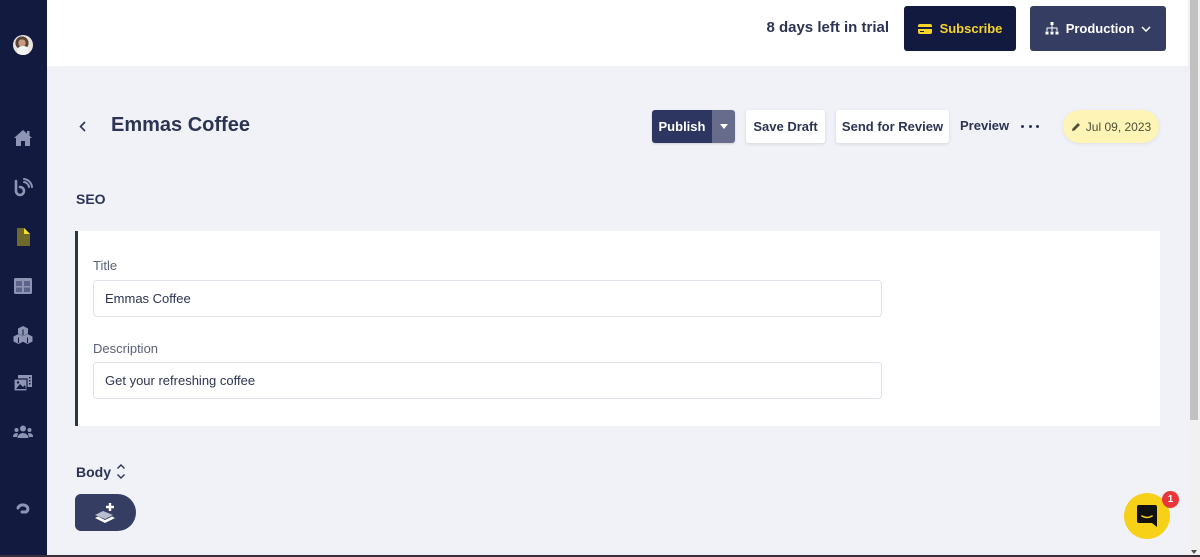 This screenshot has height=557, width=1200. I want to click on sitemap-icon, so click(1052, 28).